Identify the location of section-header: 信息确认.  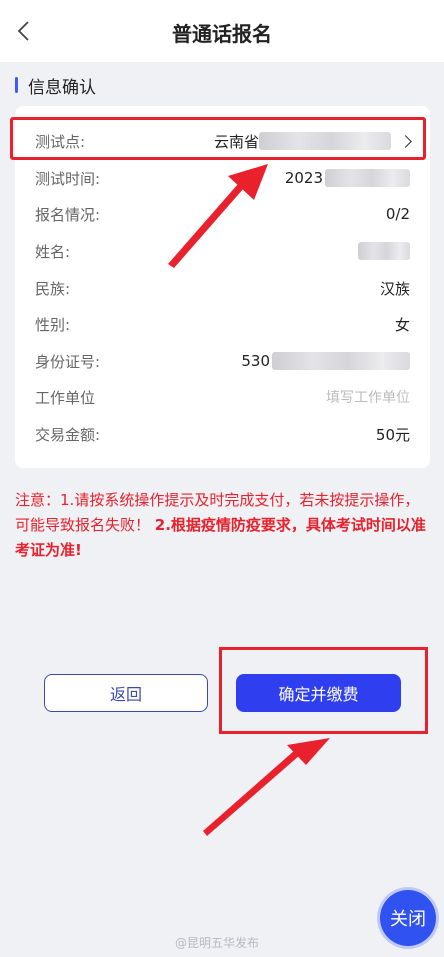
(55, 86).